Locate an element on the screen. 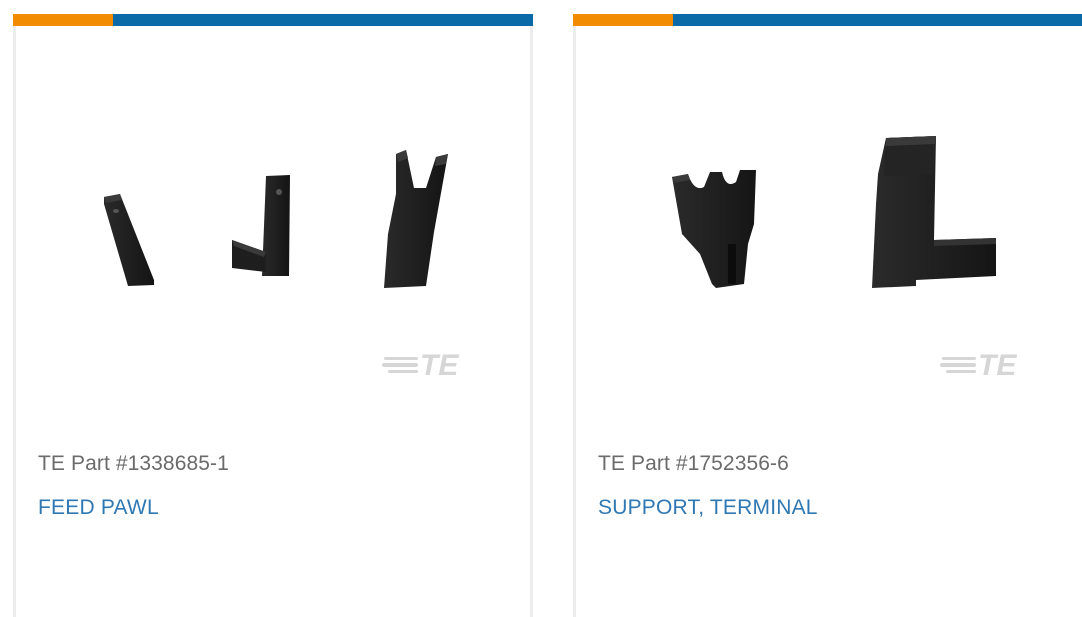 This screenshot has height=617, width=1082. part-number: TE Part #1752356-6 is located at coordinates (693, 463).